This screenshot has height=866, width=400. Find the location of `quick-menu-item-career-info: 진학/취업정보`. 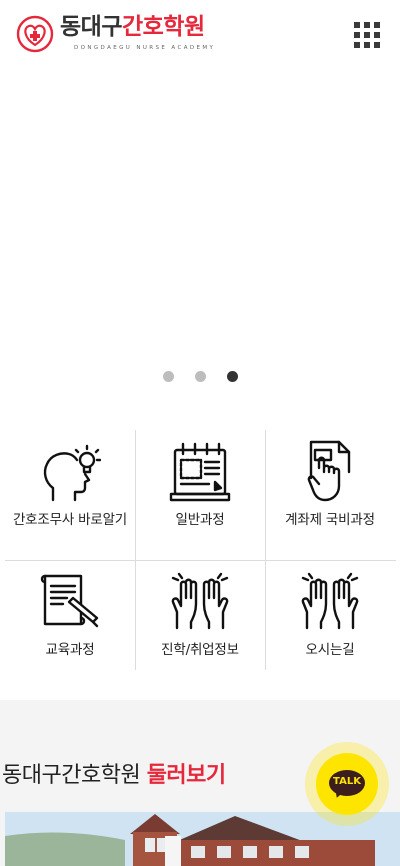

quick-menu-item-career-info: 진학/취업정보 is located at coordinates (200, 620).